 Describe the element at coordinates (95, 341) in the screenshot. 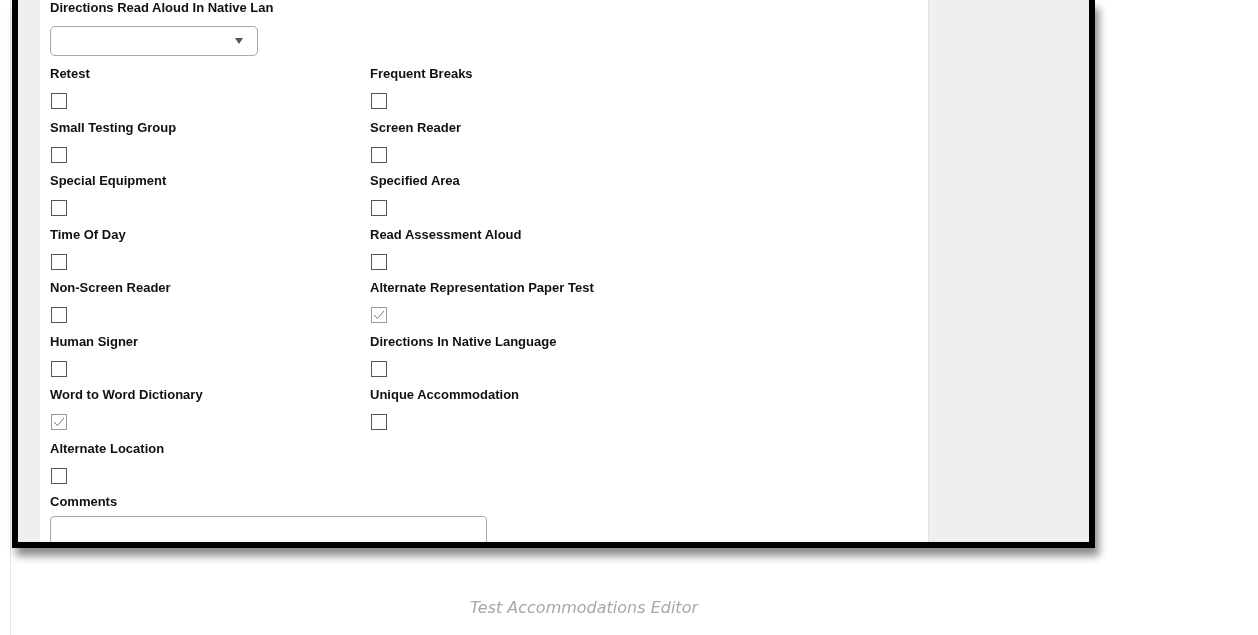

I see `checkbox-label: Human Signer` at that location.